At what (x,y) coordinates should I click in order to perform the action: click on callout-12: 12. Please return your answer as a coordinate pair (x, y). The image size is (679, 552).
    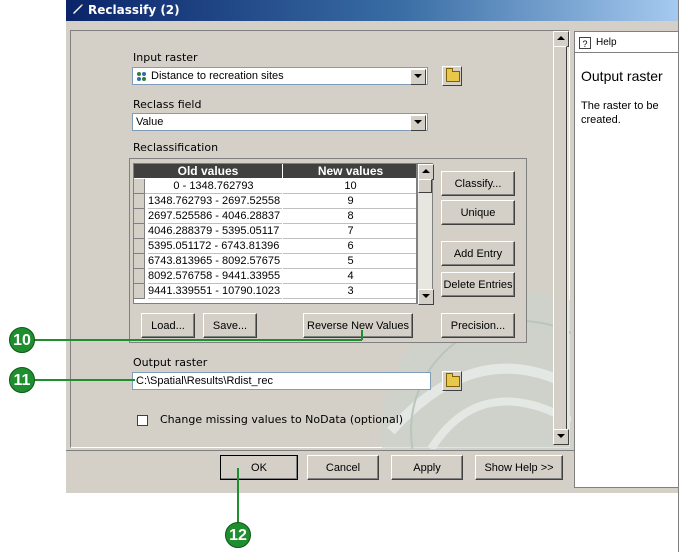
    Looking at the image, I should click on (238, 535).